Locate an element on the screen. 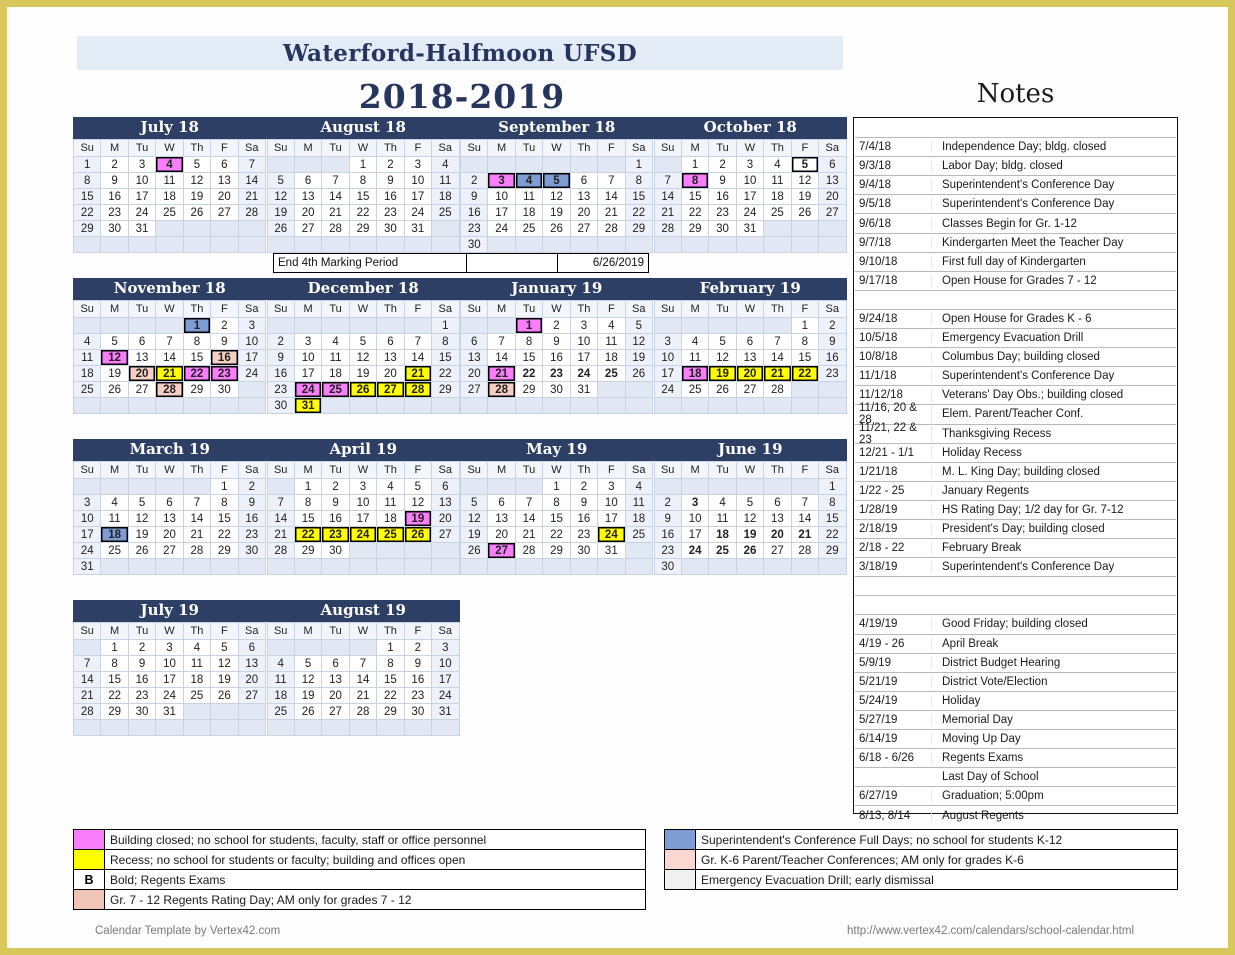 The image size is (1235, 955). calendar-day: 21 is located at coordinates (87, 695).